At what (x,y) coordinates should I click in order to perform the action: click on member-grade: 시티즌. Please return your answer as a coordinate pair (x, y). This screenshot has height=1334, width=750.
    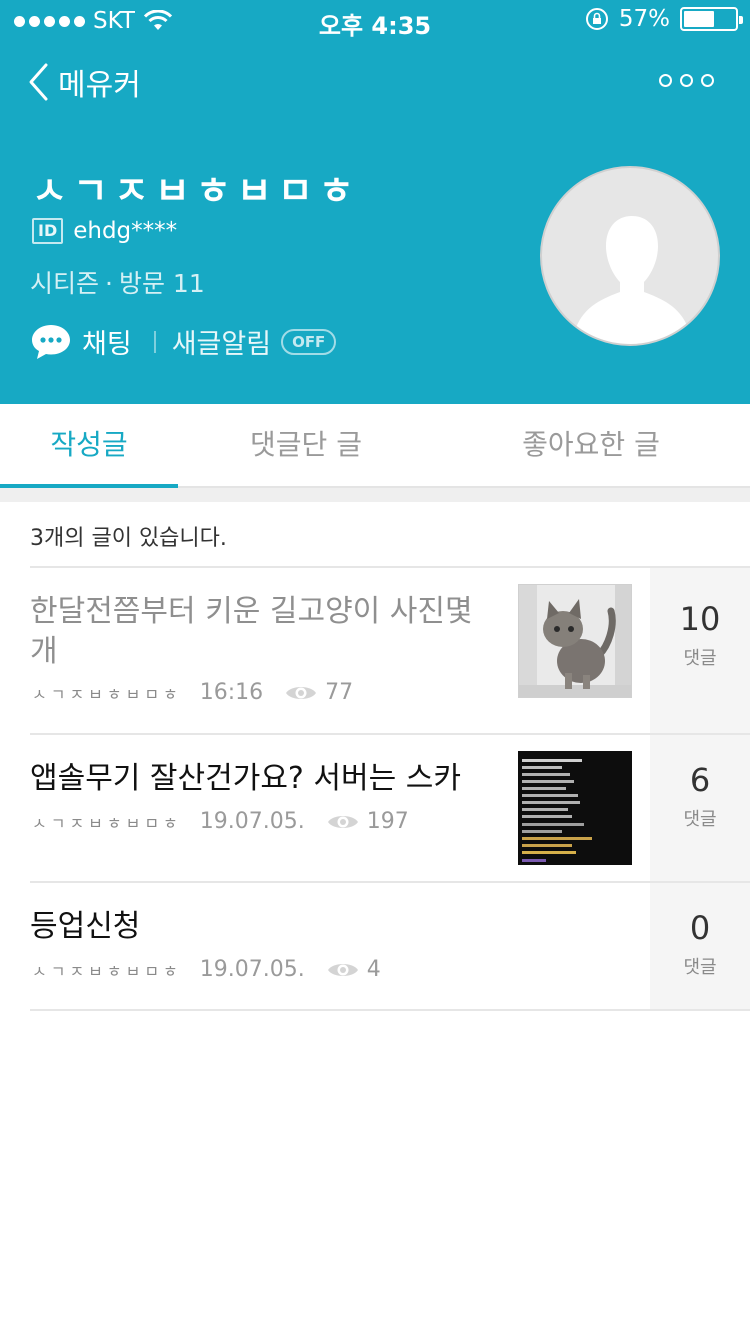
    Looking at the image, I should click on (65, 283).